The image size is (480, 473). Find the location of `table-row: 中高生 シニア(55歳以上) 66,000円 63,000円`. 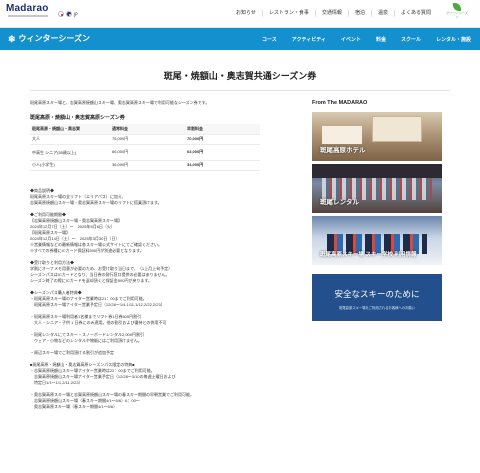

table-row: 中高生 シニア(55歳以上) 66,000円 63,000円 is located at coordinates (145, 152).